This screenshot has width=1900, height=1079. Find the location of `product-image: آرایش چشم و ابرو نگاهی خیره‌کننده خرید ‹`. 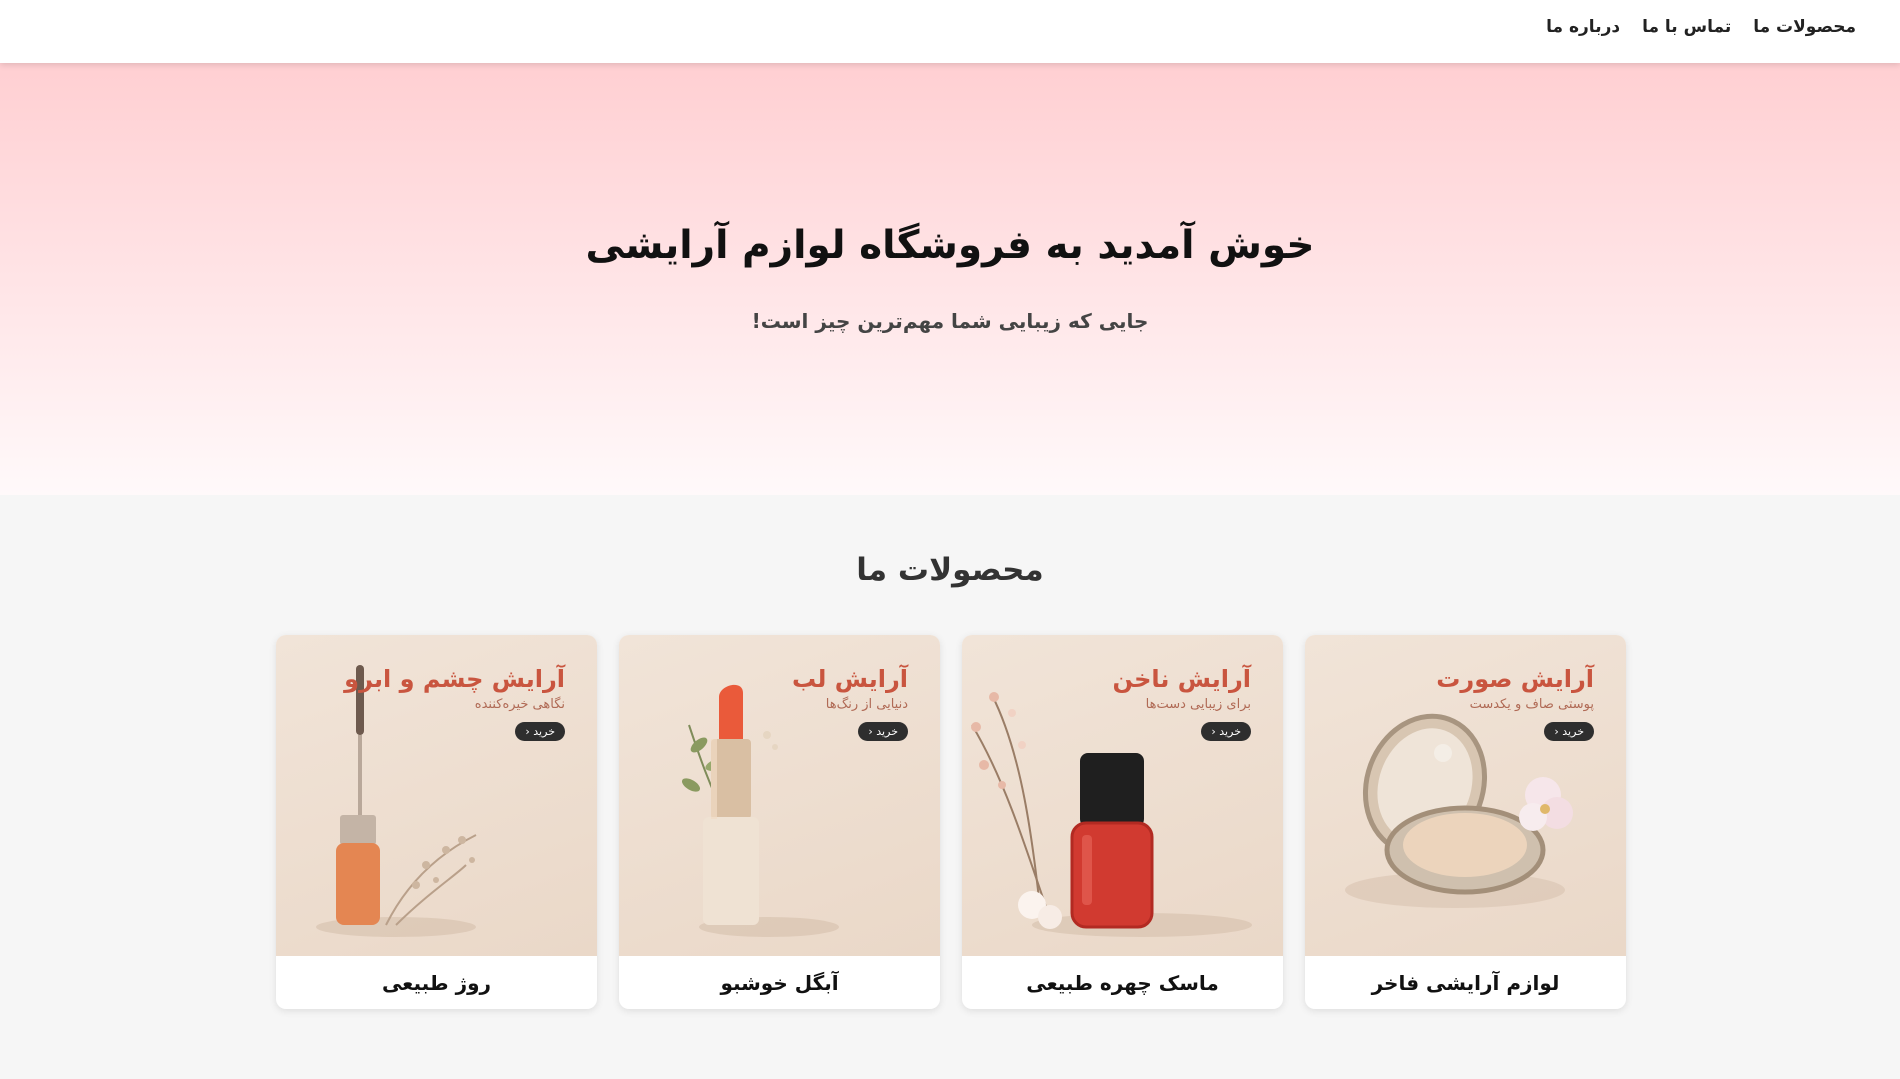

product-image: آرایش چشم و ابرو نگاهی خیره‌کننده خرید ‹ is located at coordinates (436, 795).